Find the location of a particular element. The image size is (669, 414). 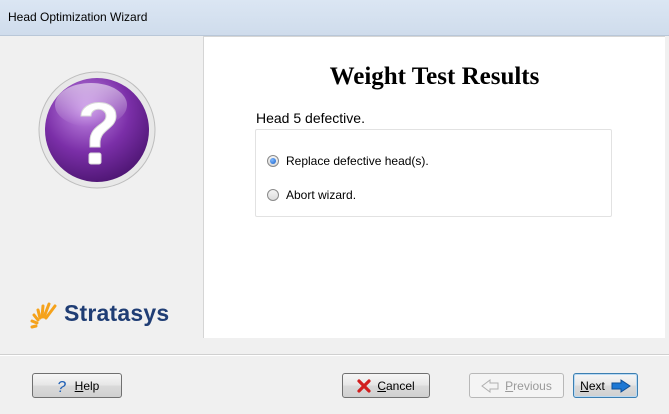

page-title: Weight Test Results is located at coordinates (434, 76).